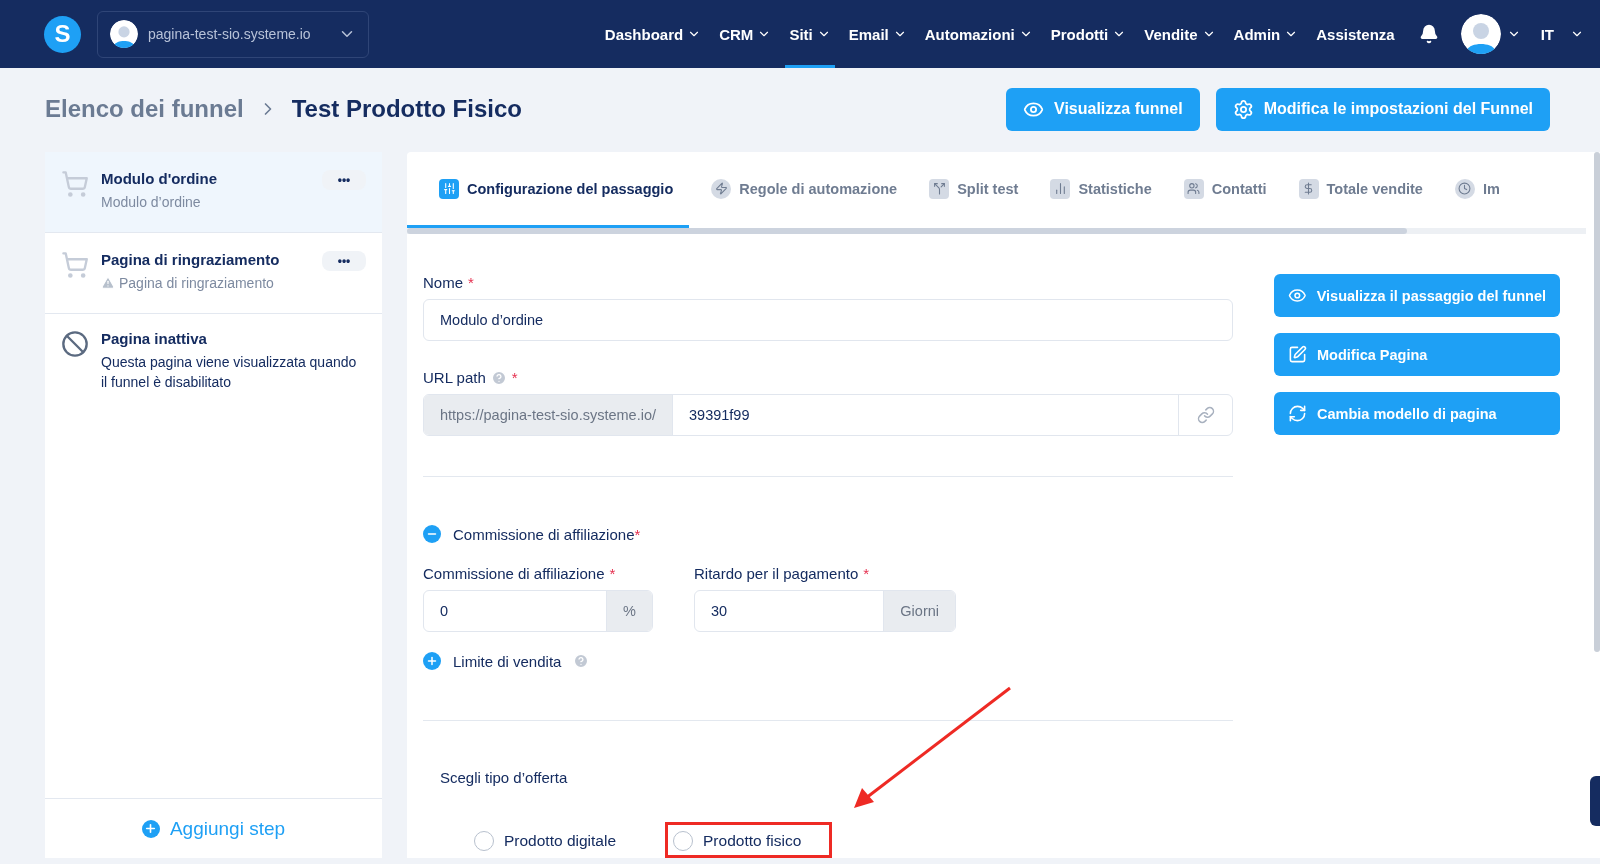 This screenshot has width=1600, height=864. Describe the element at coordinates (160, 178) in the screenshot. I see `step-title: Modulo d'ordine` at that location.